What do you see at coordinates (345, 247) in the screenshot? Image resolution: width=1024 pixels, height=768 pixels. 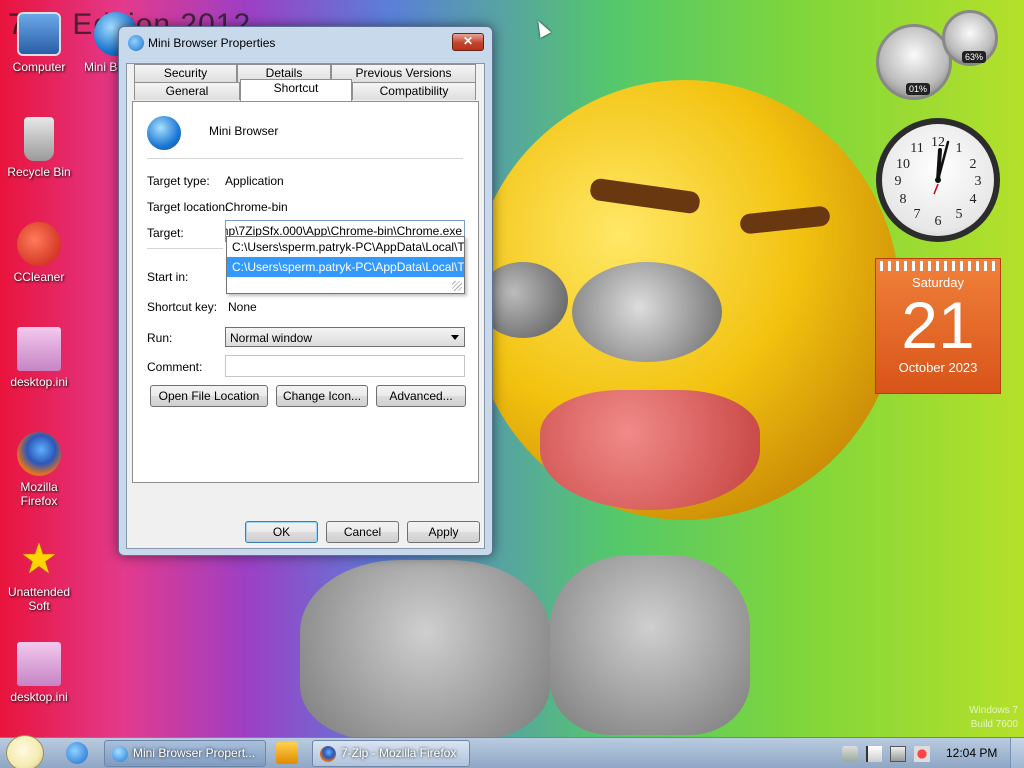 I see `autocomplete-item: C:\Users\sperm.patryk-PC\AppData\Local\T` at bounding box center [345, 247].